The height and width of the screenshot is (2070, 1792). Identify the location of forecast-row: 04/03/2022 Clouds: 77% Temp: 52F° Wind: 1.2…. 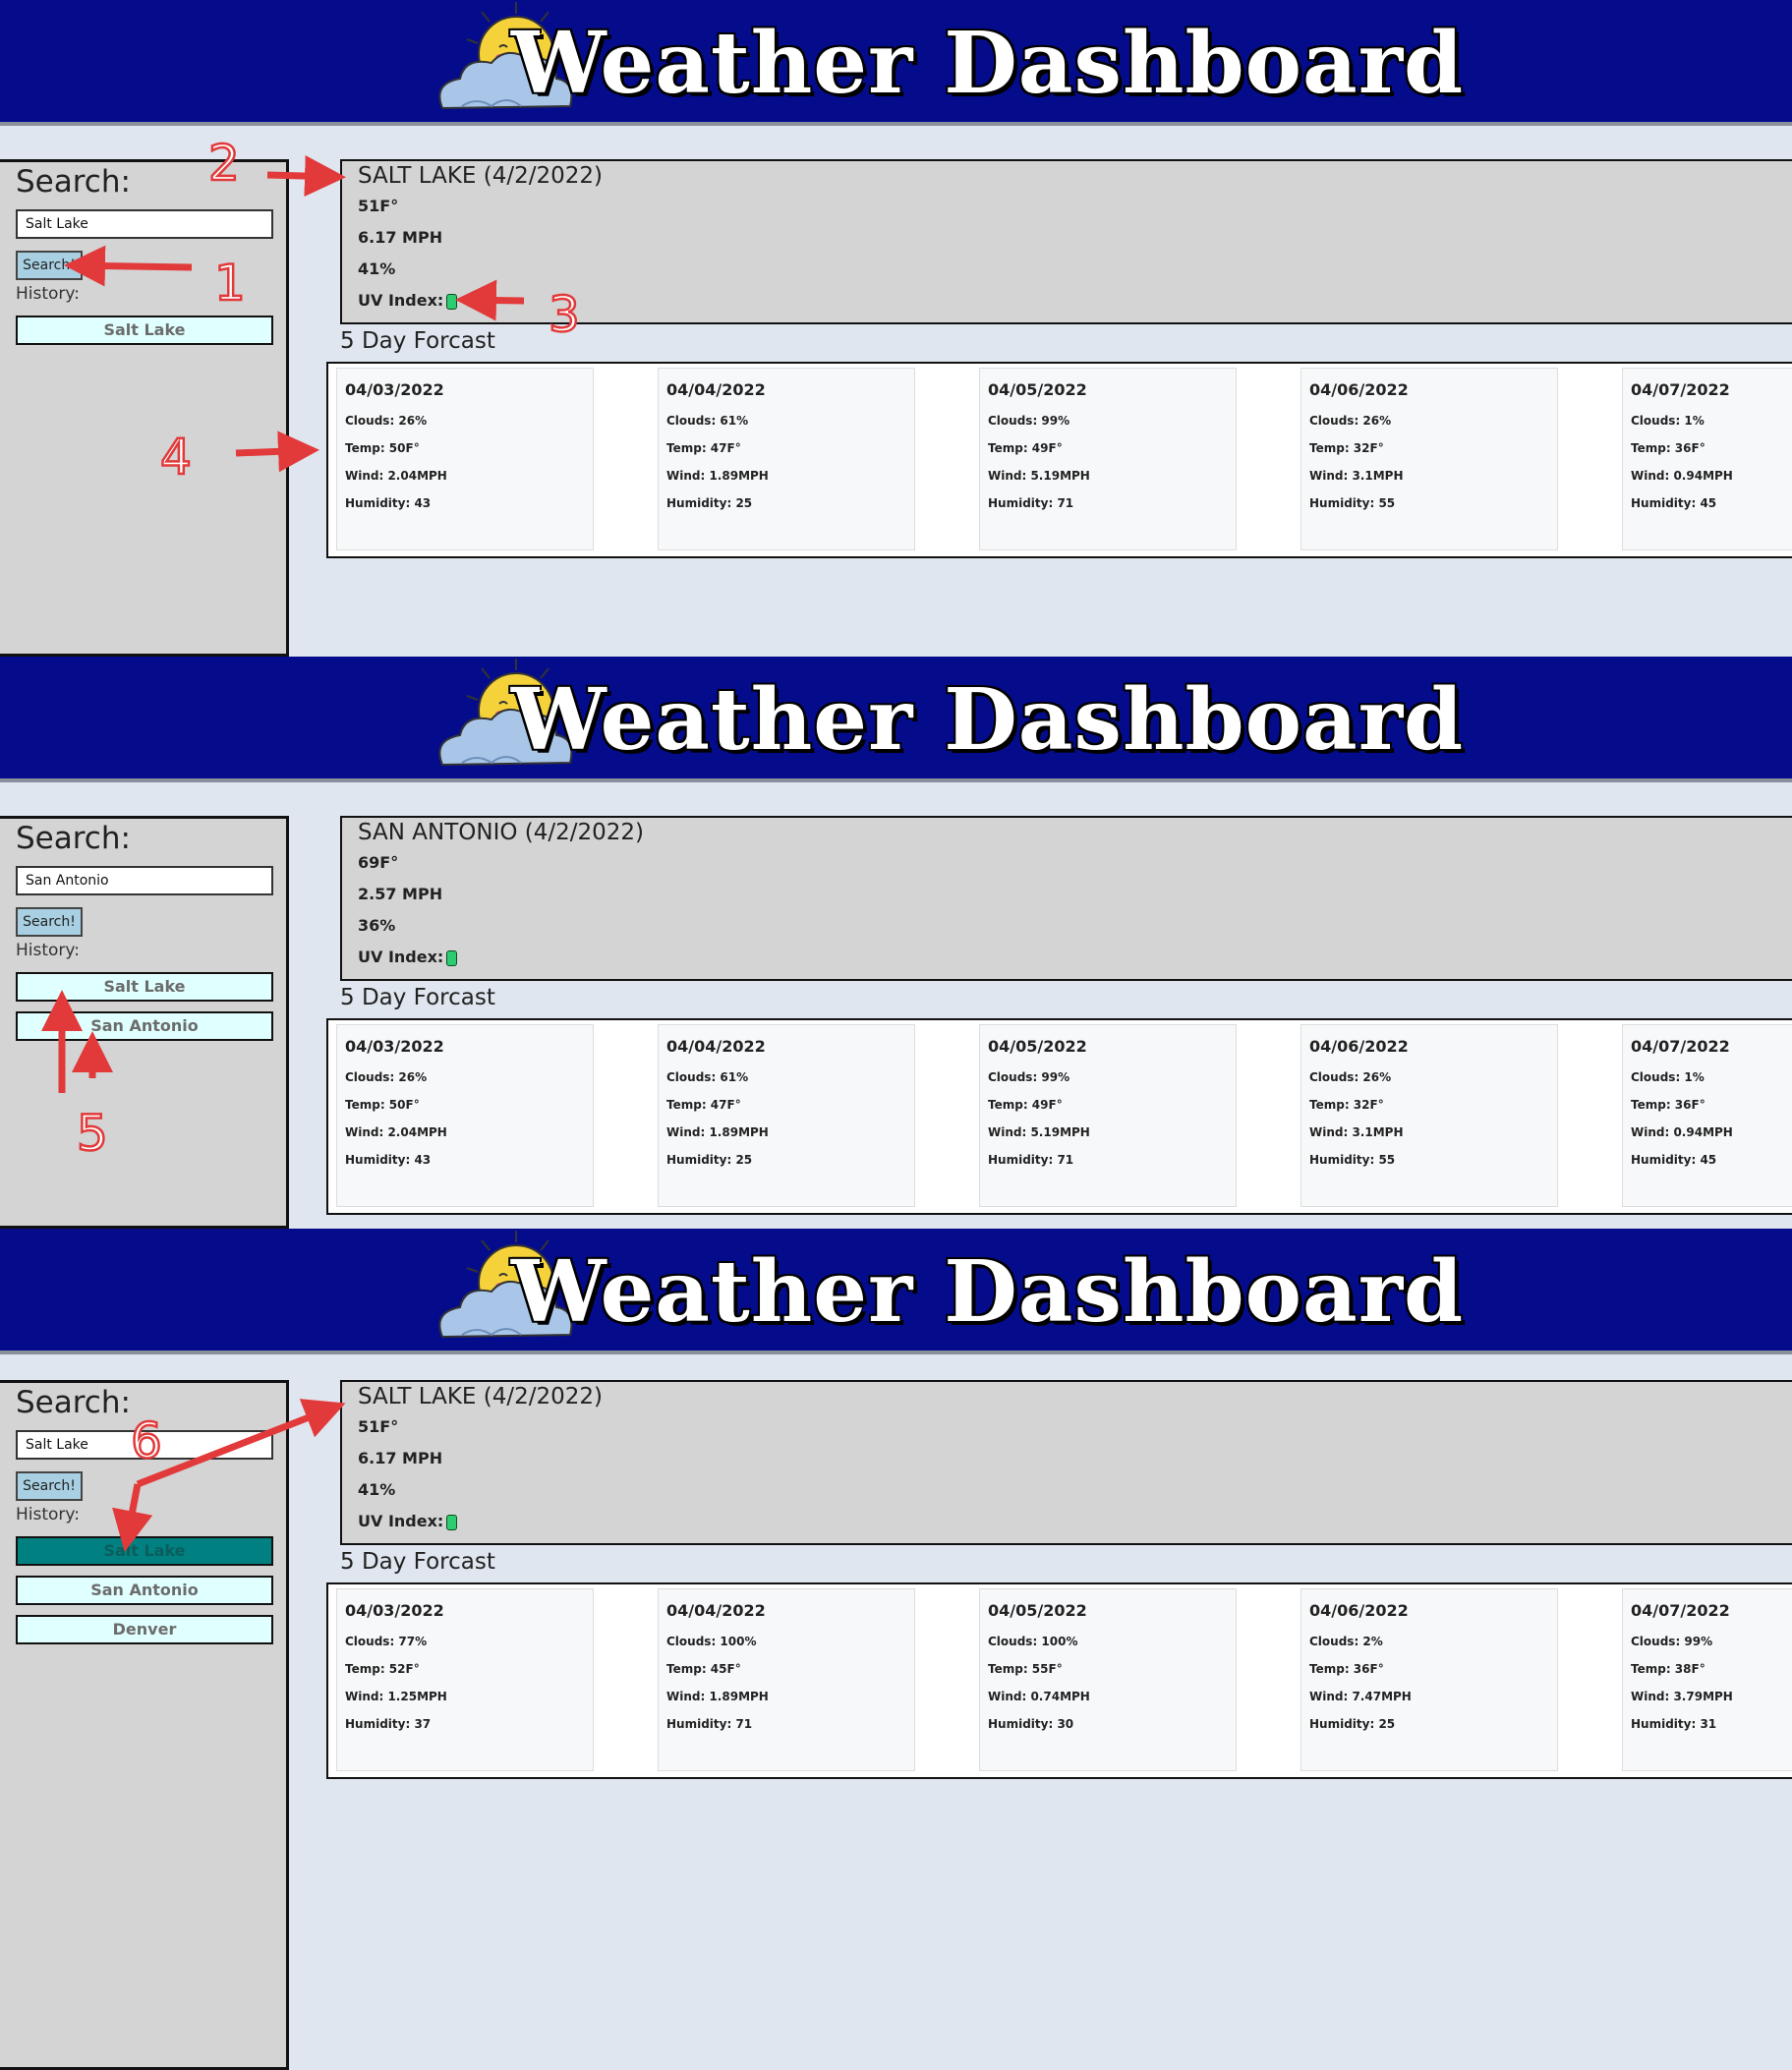
(1059, 1680).